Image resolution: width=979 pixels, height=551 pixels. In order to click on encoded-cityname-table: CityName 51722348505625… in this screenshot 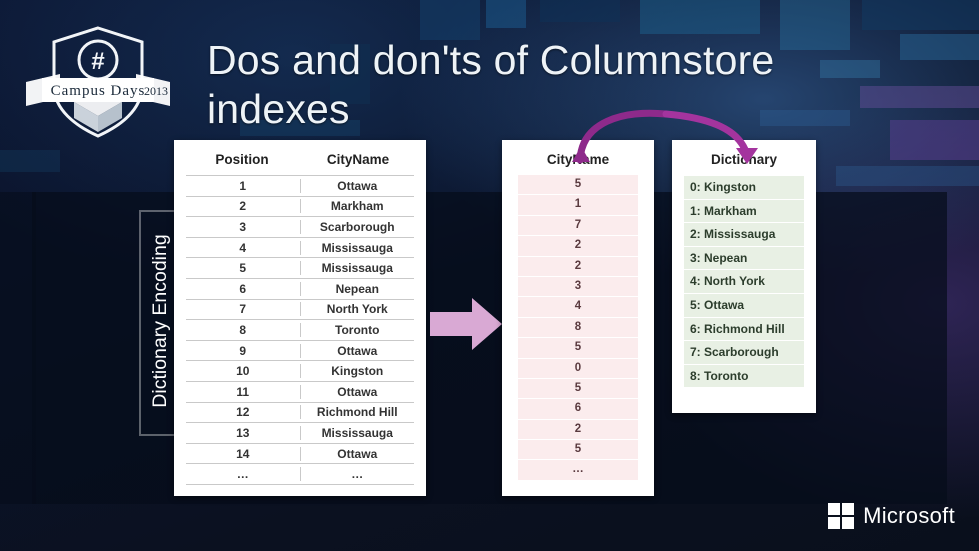, I will do `click(578, 318)`.